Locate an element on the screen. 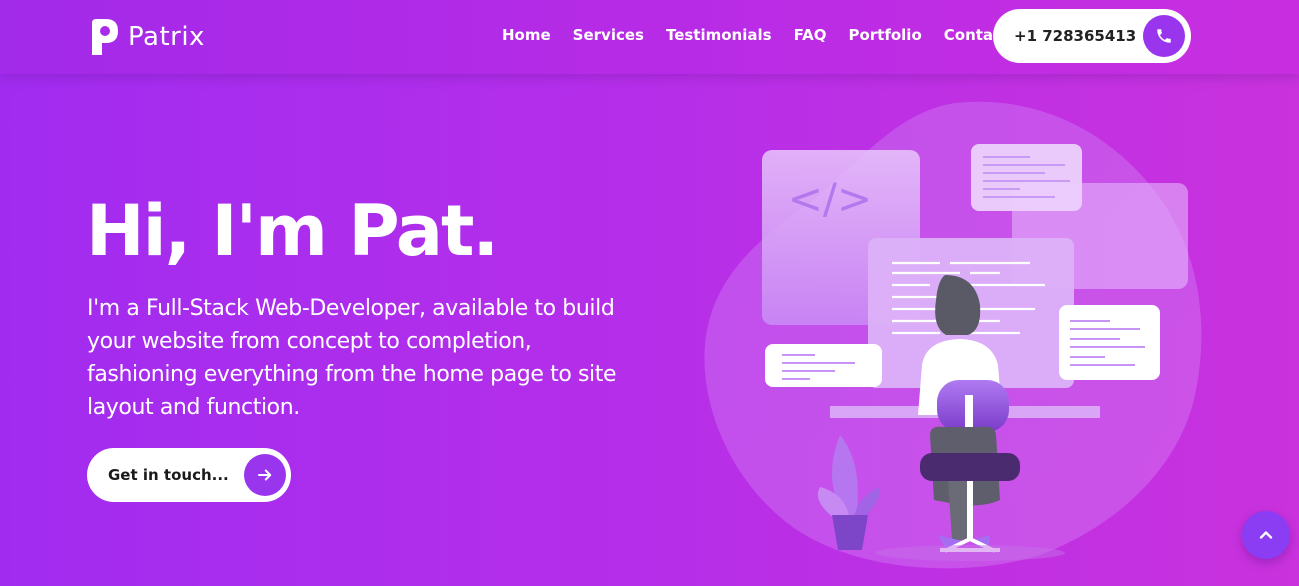  nav-link-home: Home is located at coordinates (526, 35).